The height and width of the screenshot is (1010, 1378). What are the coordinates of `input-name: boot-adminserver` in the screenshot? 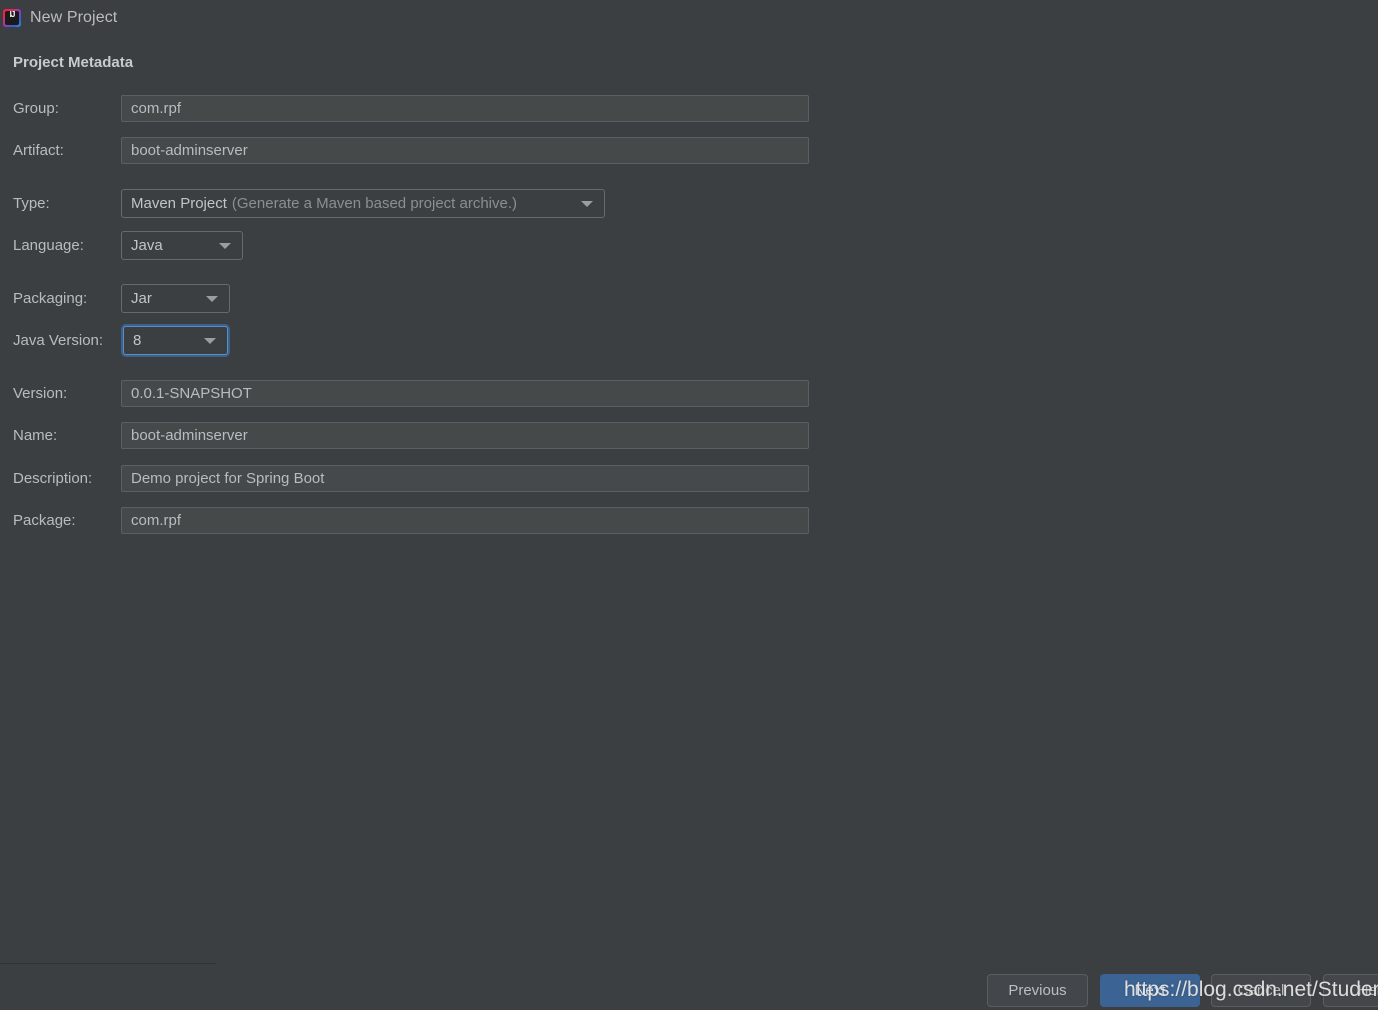 It's located at (465, 435).